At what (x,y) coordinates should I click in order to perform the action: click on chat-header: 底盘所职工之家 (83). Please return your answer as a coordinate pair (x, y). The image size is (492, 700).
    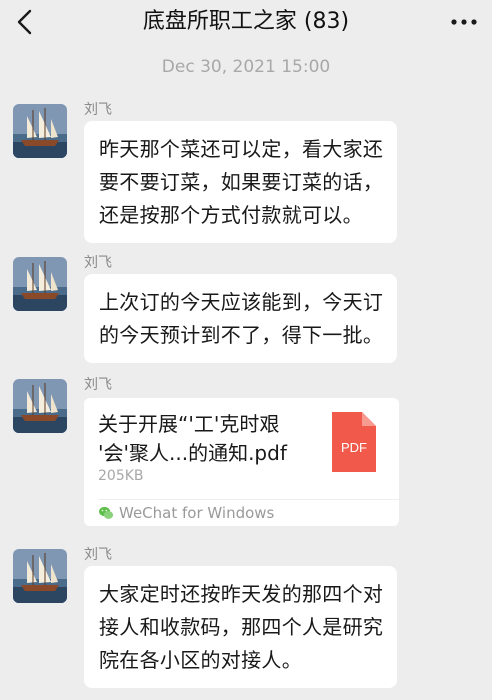
    Looking at the image, I should click on (246, 22).